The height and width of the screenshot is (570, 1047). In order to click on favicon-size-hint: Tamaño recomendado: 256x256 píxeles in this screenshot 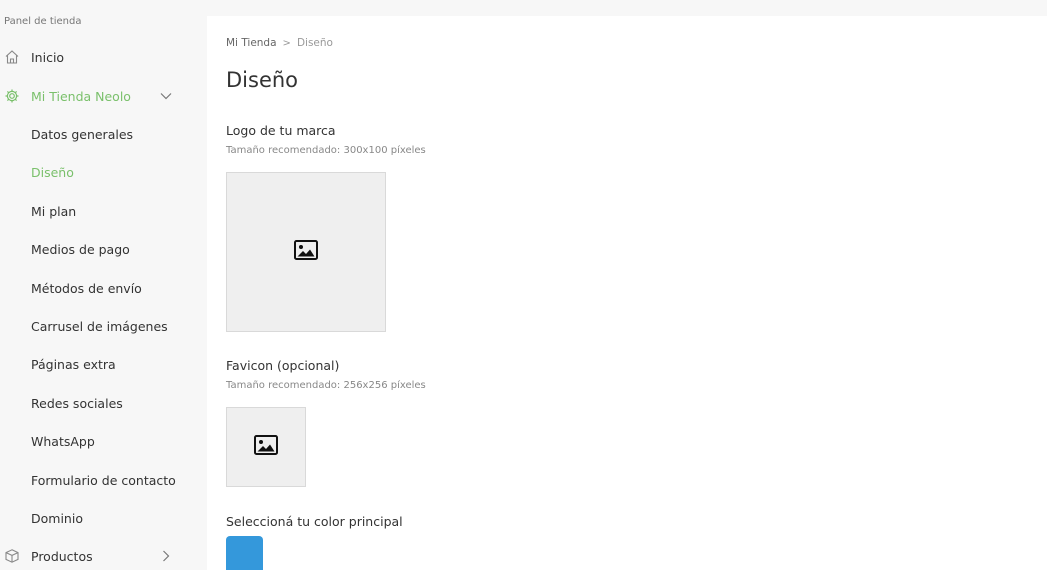, I will do `click(326, 385)`.